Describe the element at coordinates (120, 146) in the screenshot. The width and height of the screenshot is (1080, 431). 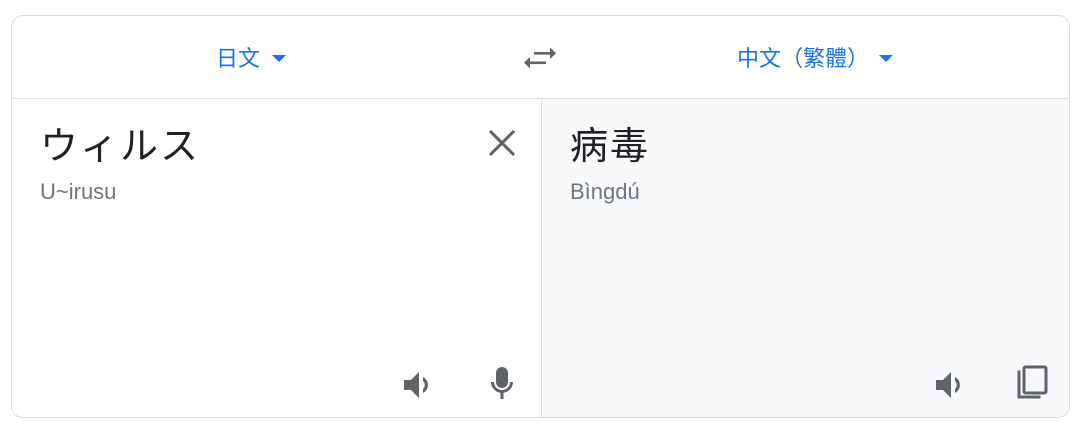
I see `source-text-input: ウィルス` at that location.